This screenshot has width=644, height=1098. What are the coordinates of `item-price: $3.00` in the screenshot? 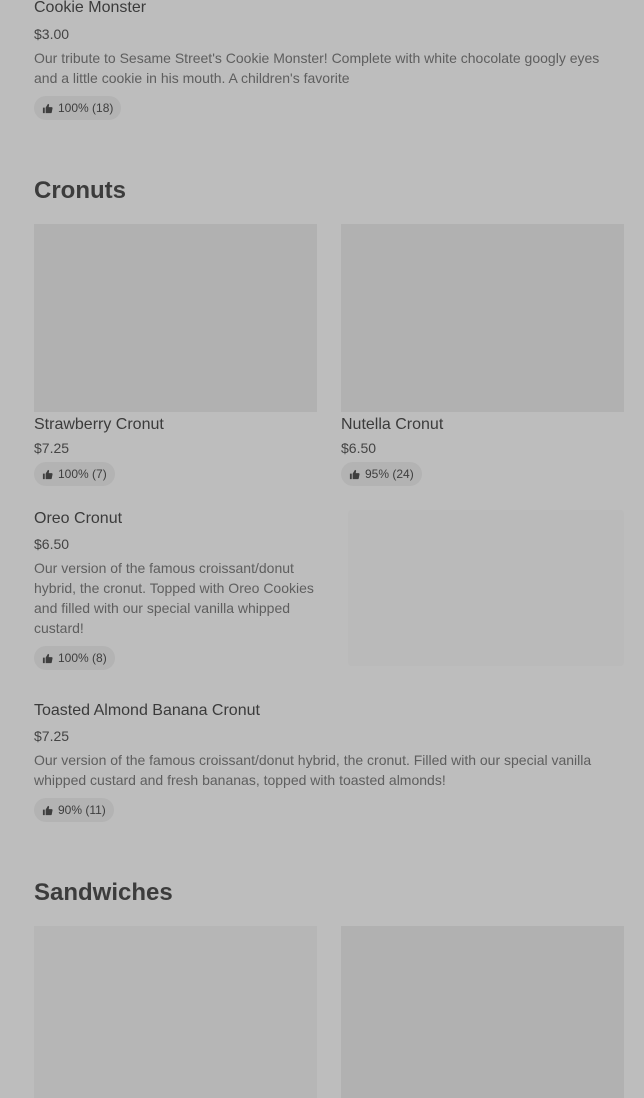 It's located at (52, 34).